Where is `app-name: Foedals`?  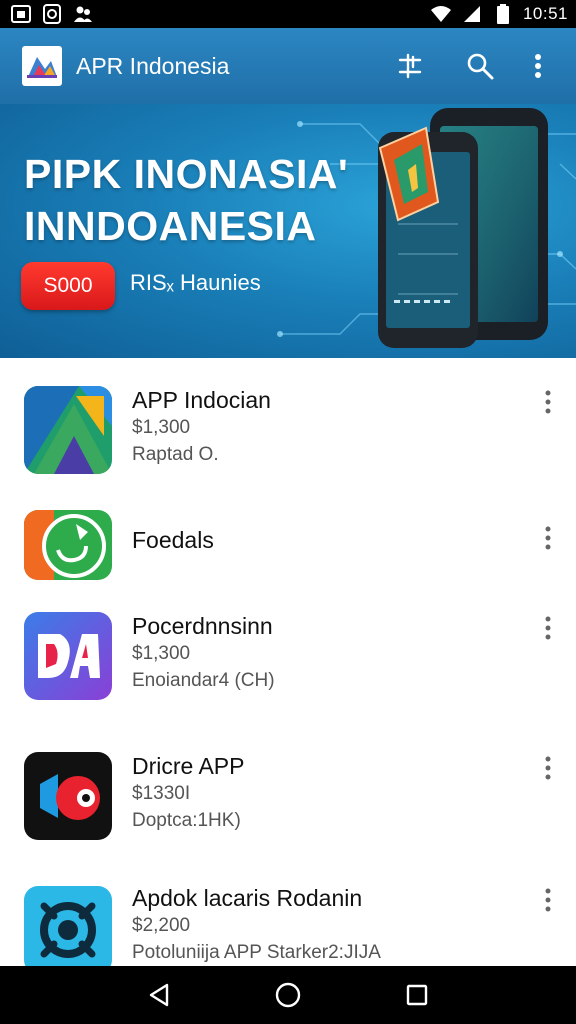
app-name: Foedals is located at coordinates (173, 540).